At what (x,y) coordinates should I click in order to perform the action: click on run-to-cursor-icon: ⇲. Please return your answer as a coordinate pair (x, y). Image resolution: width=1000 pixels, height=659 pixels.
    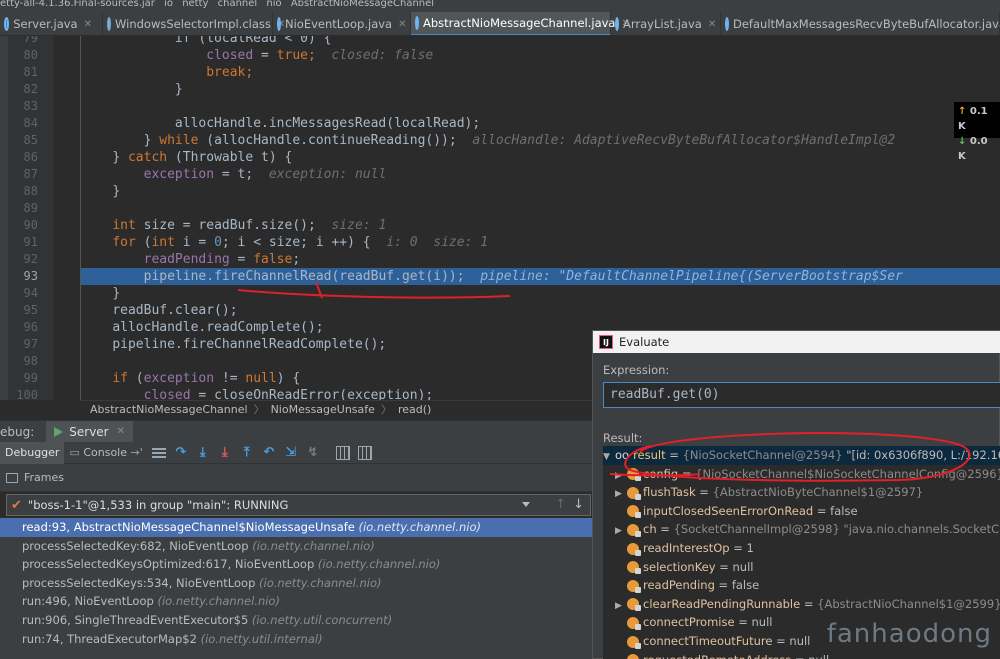
    Looking at the image, I should click on (291, 452).